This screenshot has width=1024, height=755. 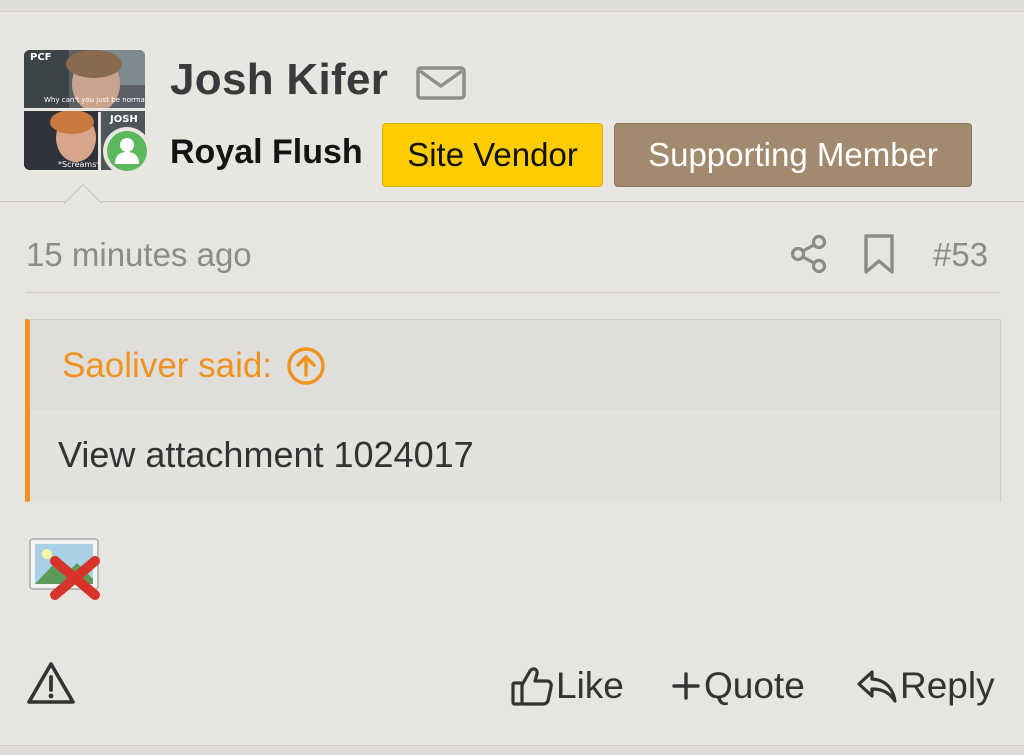 I want to click on like-label: Like, so click(x=590, y=685).